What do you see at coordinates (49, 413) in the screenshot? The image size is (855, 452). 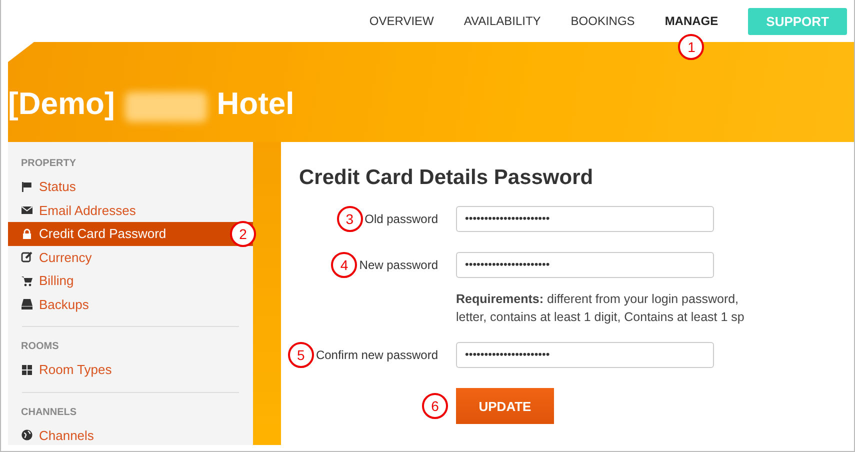 I see `section-heading: CHANNELS` at bounding box center [49, 413].